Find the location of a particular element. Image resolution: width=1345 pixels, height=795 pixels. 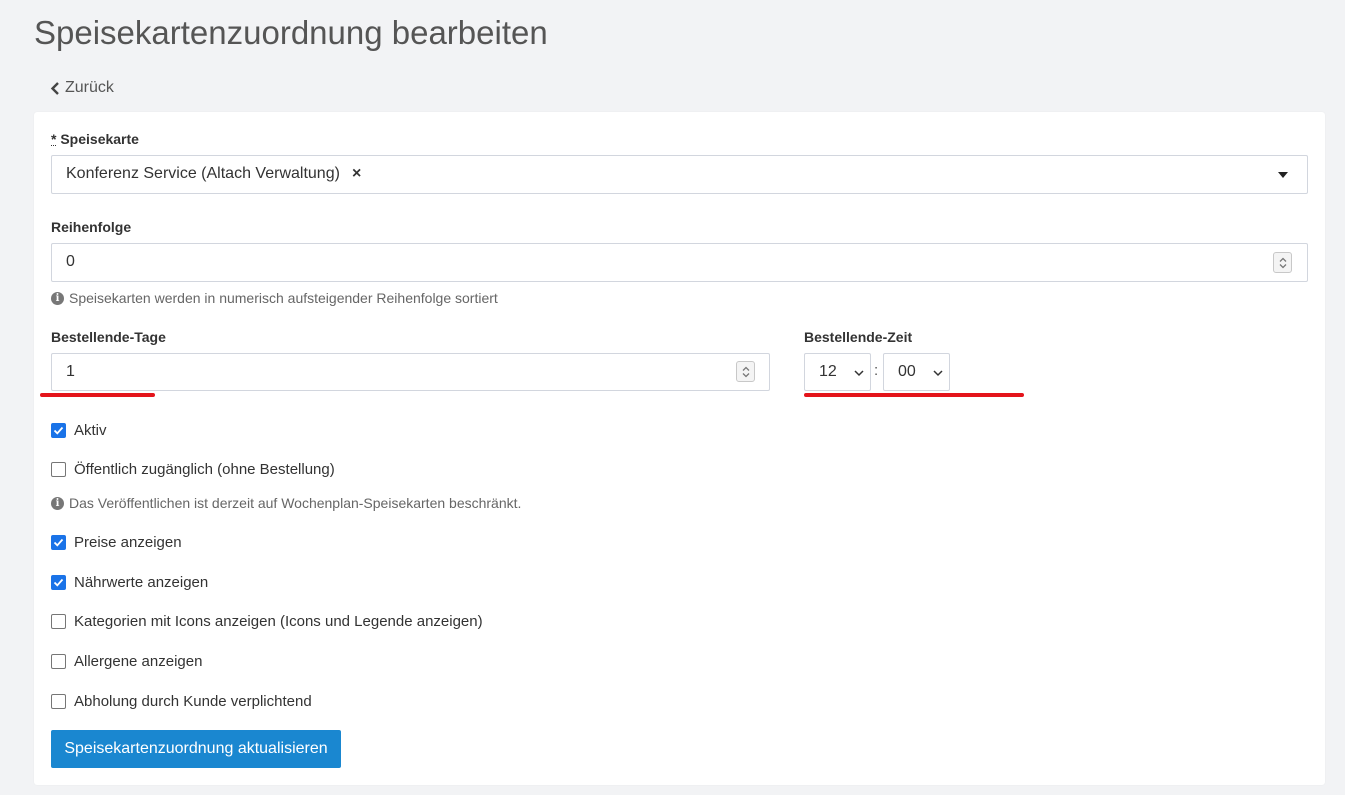

checkbox-aktiv: Aktiv is located at coordinates (79, 430).